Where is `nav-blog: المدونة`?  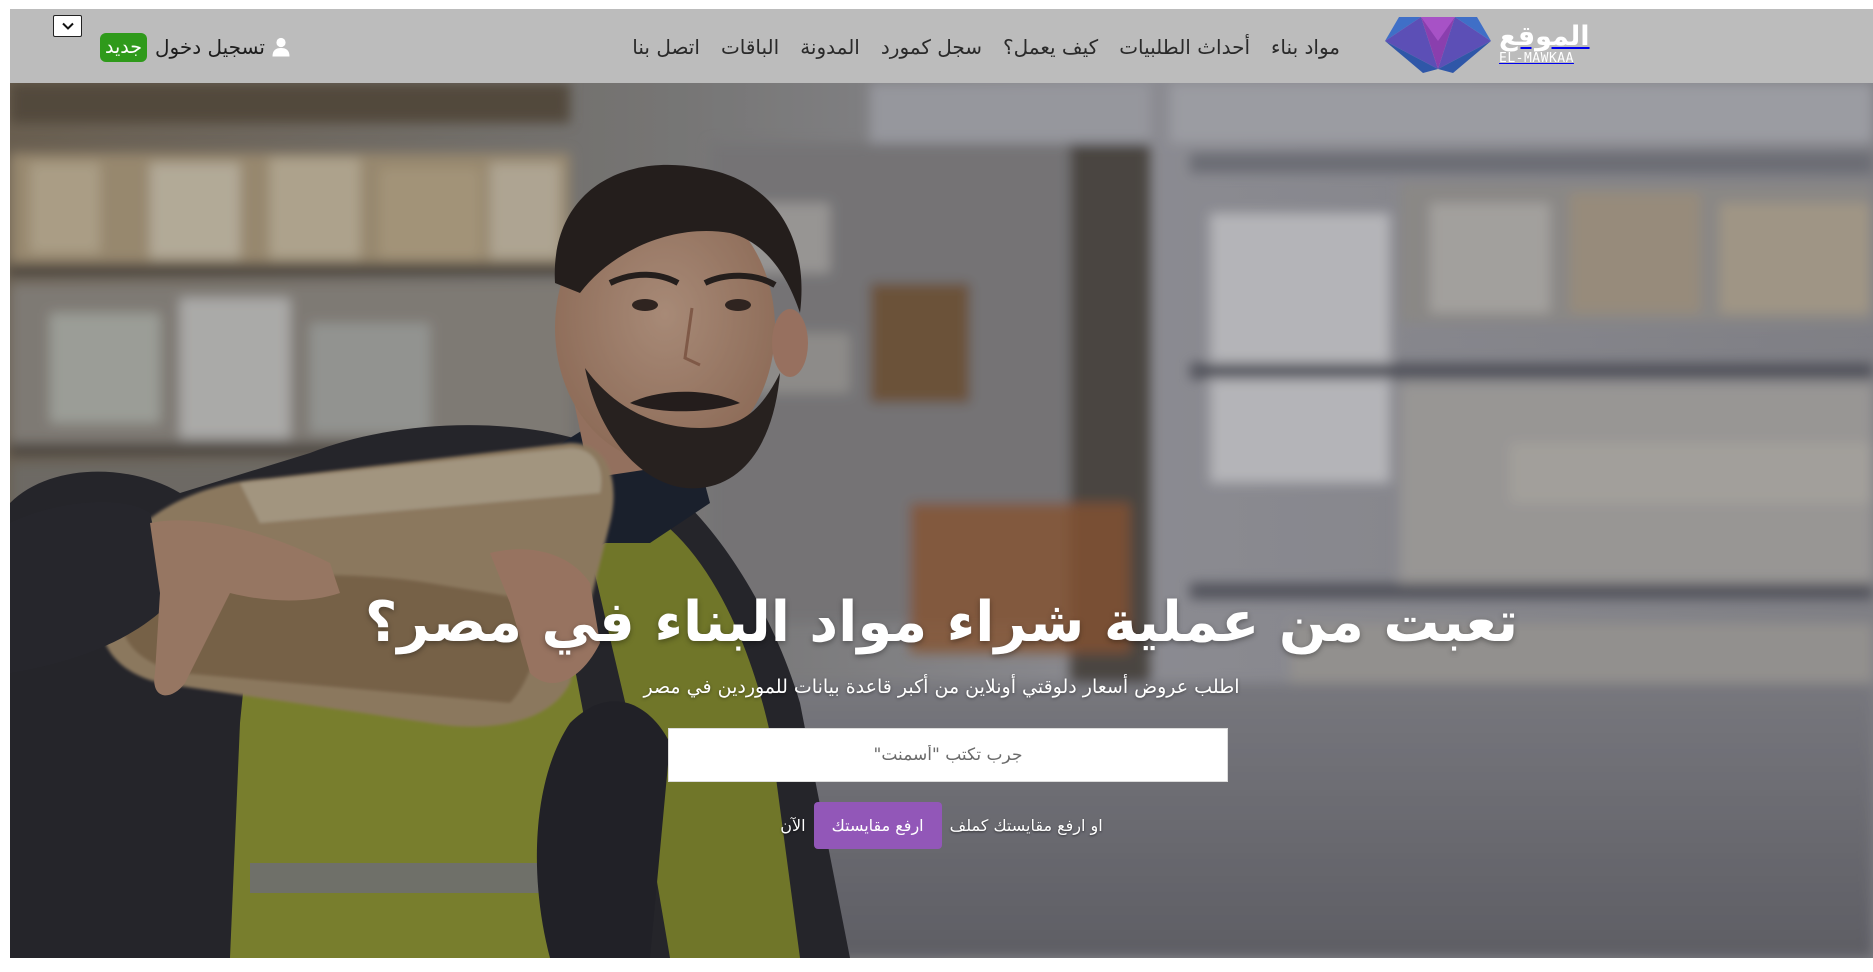 nav-blog: المدونة is located at coordinates (830, 47).